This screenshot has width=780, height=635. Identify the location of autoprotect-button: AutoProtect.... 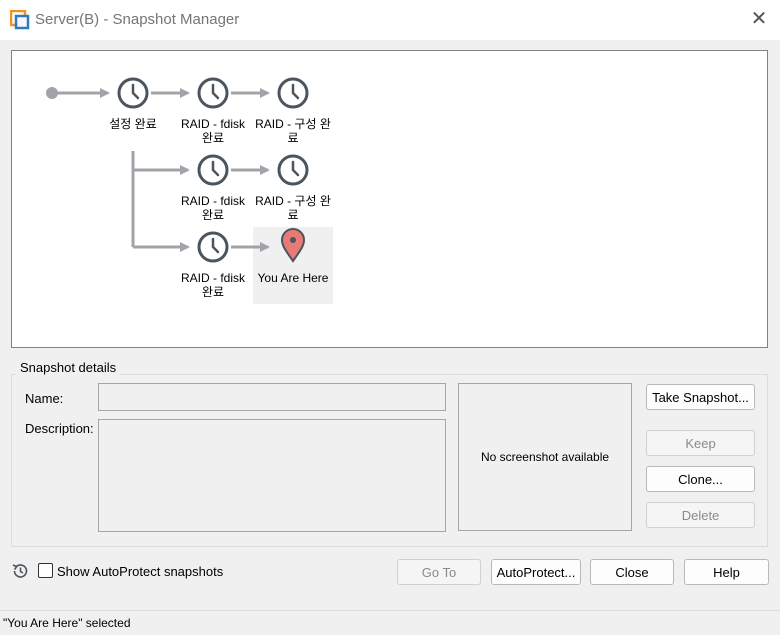
(536, 572).